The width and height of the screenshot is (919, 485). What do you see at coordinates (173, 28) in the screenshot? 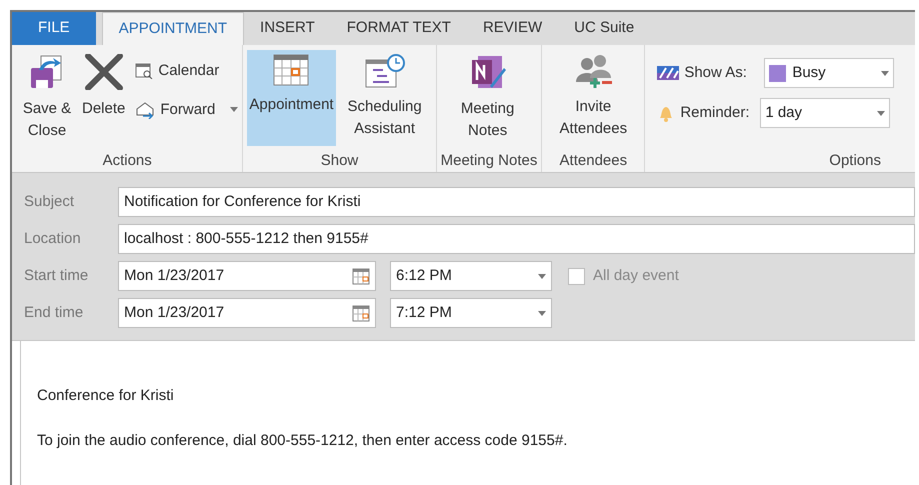
I see `ribbon-tab: APPOINTMENT` at bounding box center [173, 28].